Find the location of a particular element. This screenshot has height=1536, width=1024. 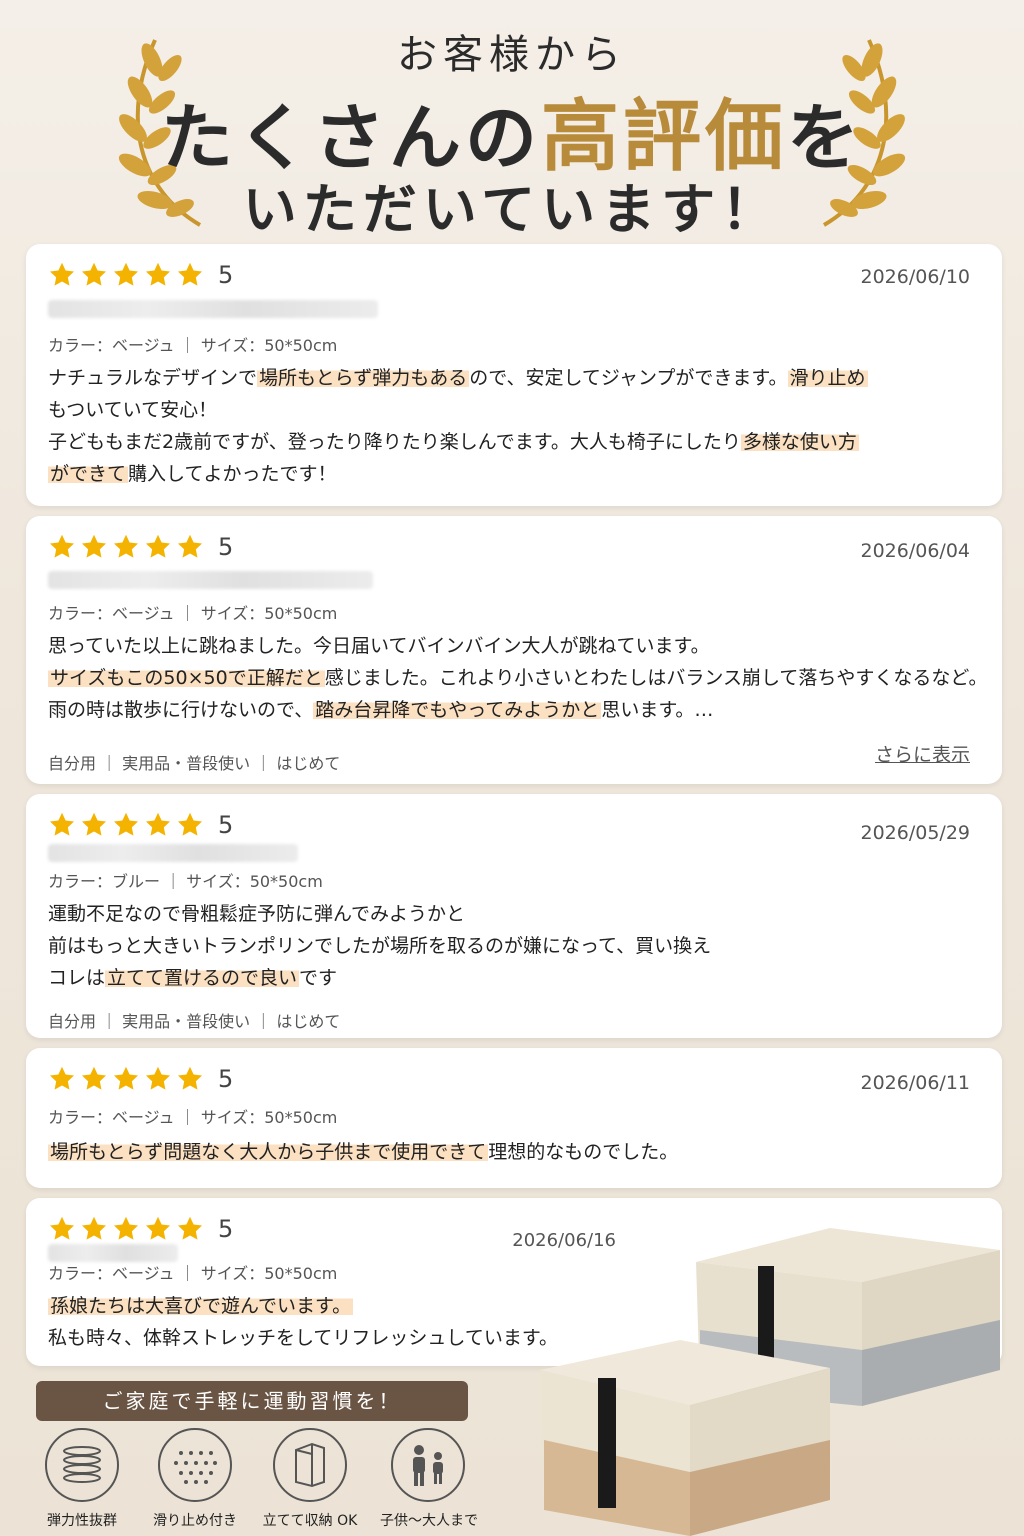

review-text: 運動不足なので骨粗鬆症予防に弾んでみようかと is located at coordinates (257, 914).